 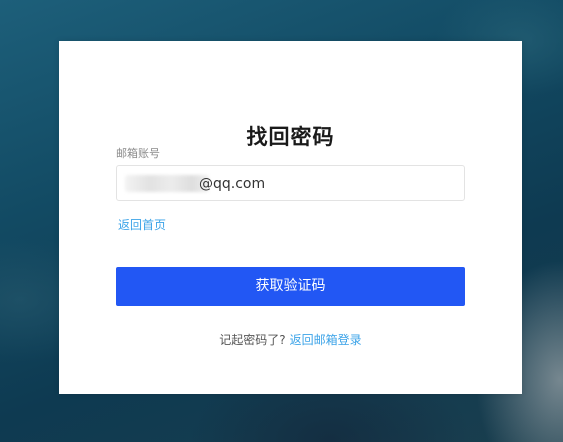 What do you see at coordinates (138, 153) in the screenshot?
I see `email-field-label: 邮箱账号` at bounding box center [138, 153].